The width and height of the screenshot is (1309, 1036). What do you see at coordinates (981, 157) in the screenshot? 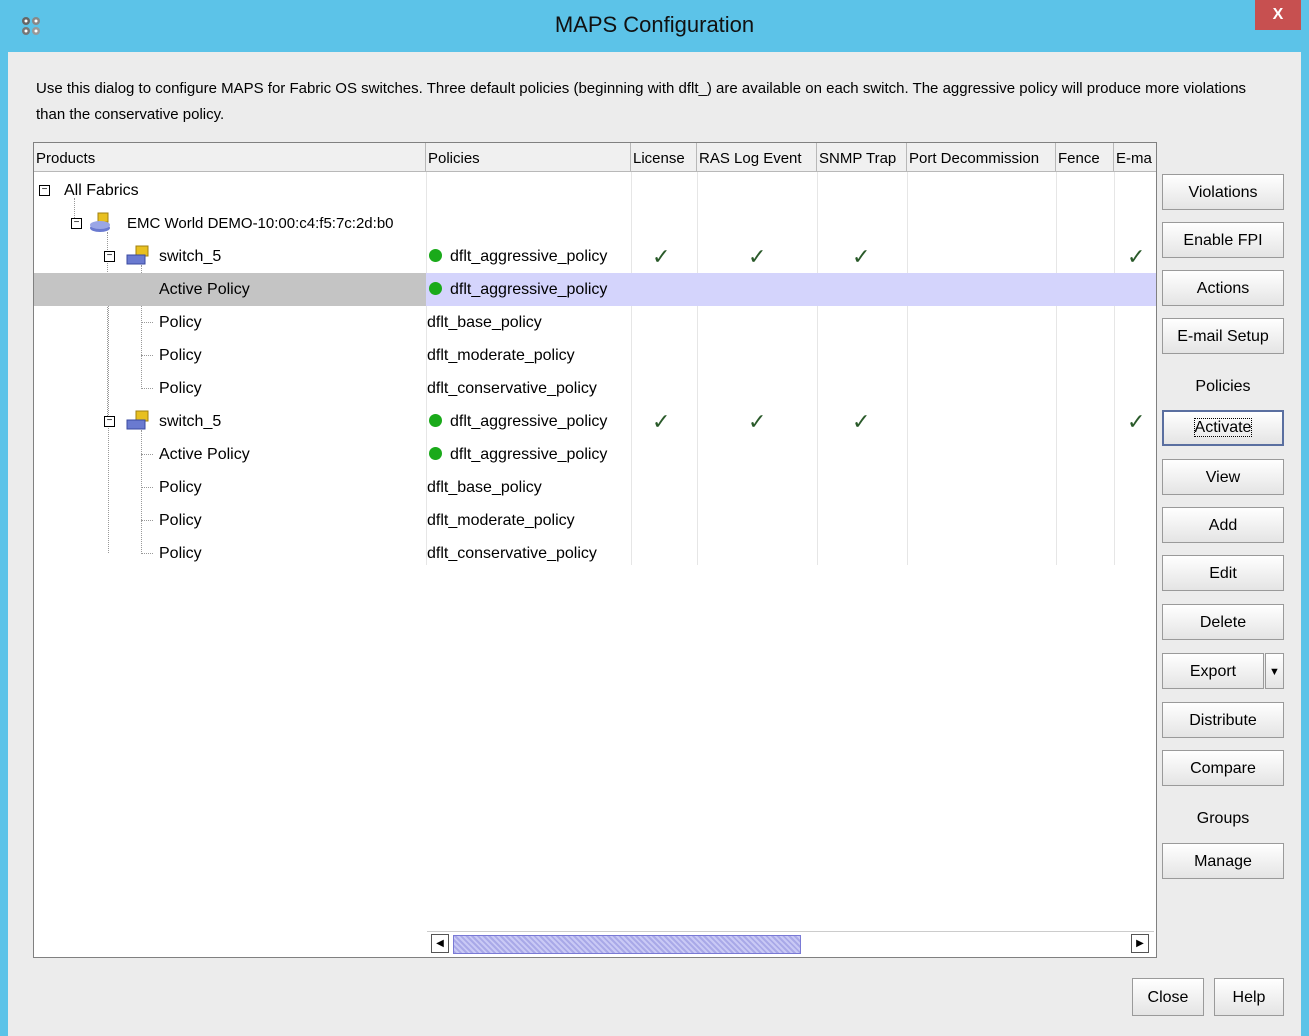
I see `column-header-port-decommission: Port Decommission` at bounding box center [981, 157].